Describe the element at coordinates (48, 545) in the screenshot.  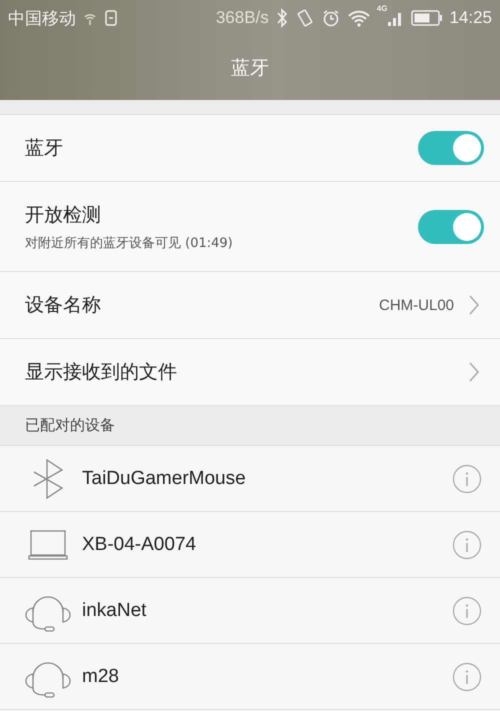
I see `laptop-icon` at that location.